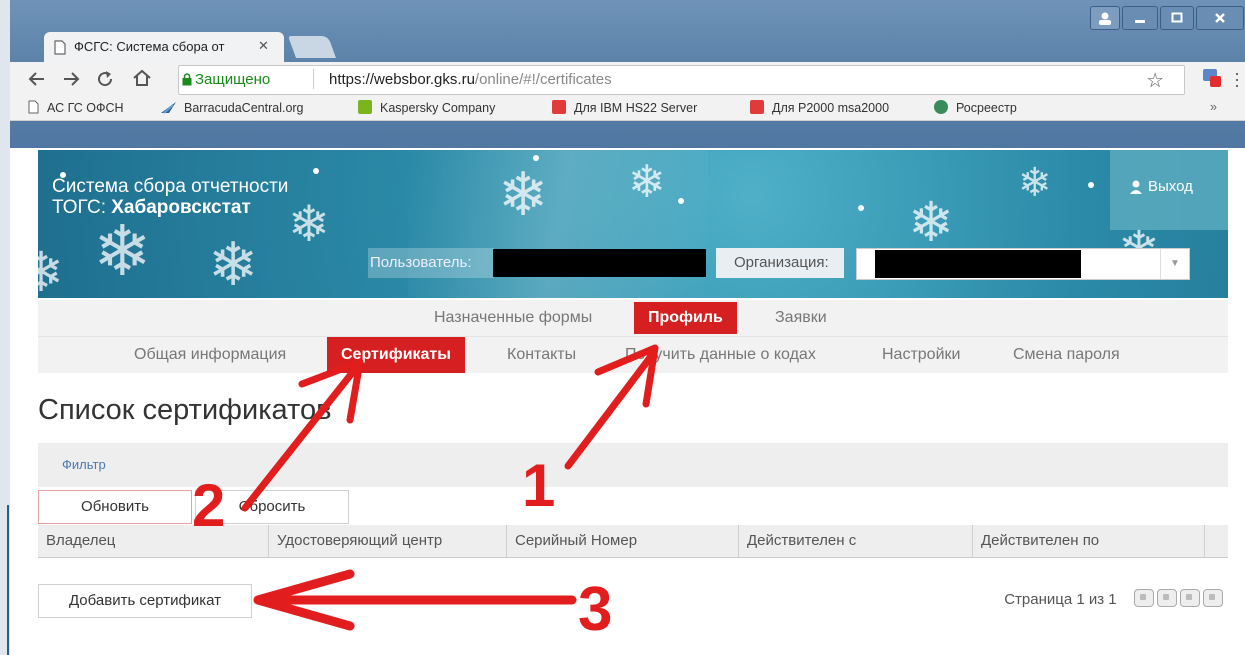 This screenshot has width=1245, height=655. Describe the element at coordinates (538, 485) in the screenshot. I see `annotation-number-1: 1` at that location.